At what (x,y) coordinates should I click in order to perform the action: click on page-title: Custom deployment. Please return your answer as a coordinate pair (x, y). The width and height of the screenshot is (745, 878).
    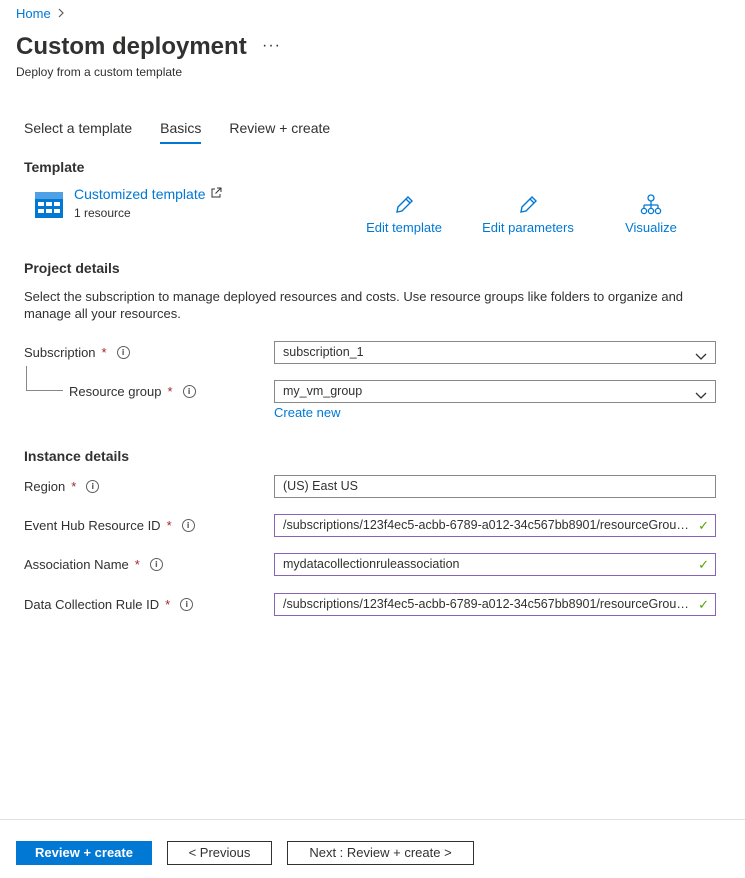
    Looking at the image, I should click on (131, 46).